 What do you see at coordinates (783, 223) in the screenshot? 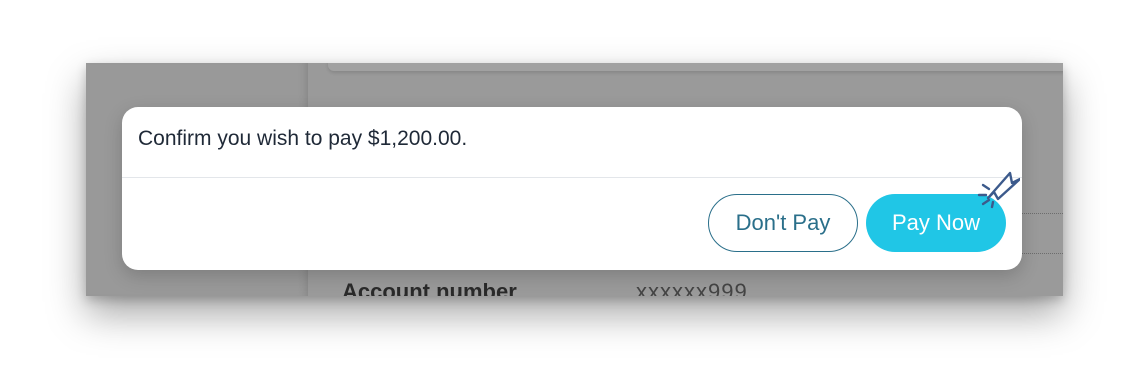
I see `dont-pay-button: Don't Pay` at bounding box center [783, 223].